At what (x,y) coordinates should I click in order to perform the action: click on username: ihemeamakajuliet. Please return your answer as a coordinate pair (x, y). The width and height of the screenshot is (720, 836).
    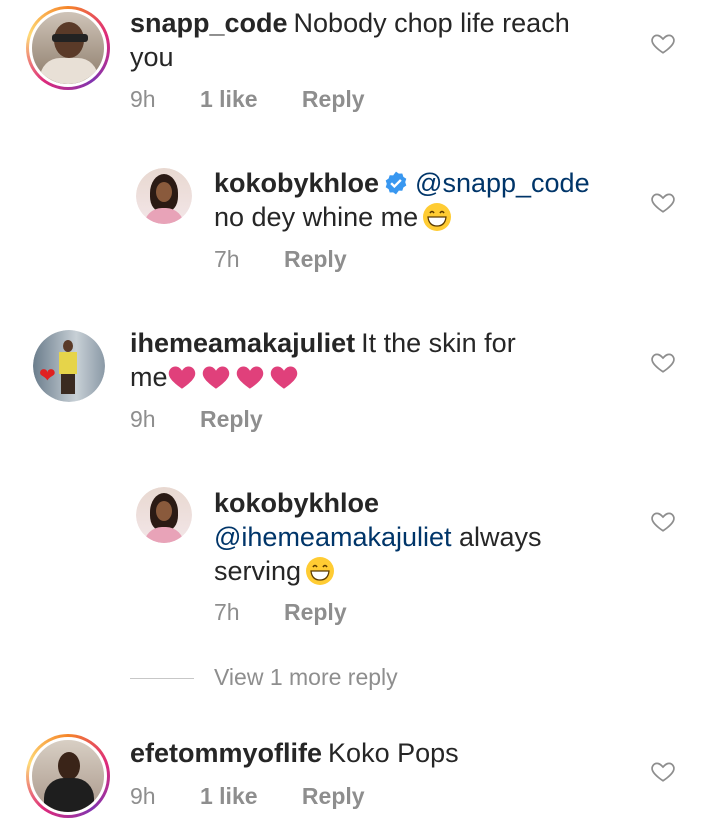
    Looking at the image, I should click on (242, 343).